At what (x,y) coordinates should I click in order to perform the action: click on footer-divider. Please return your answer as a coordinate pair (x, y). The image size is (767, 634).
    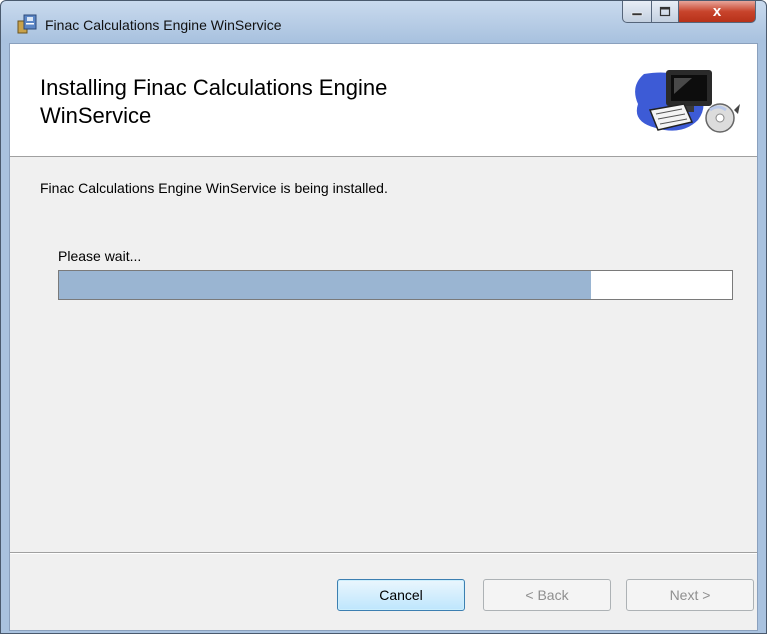
    Looking at the image, I should click on (383, 553).